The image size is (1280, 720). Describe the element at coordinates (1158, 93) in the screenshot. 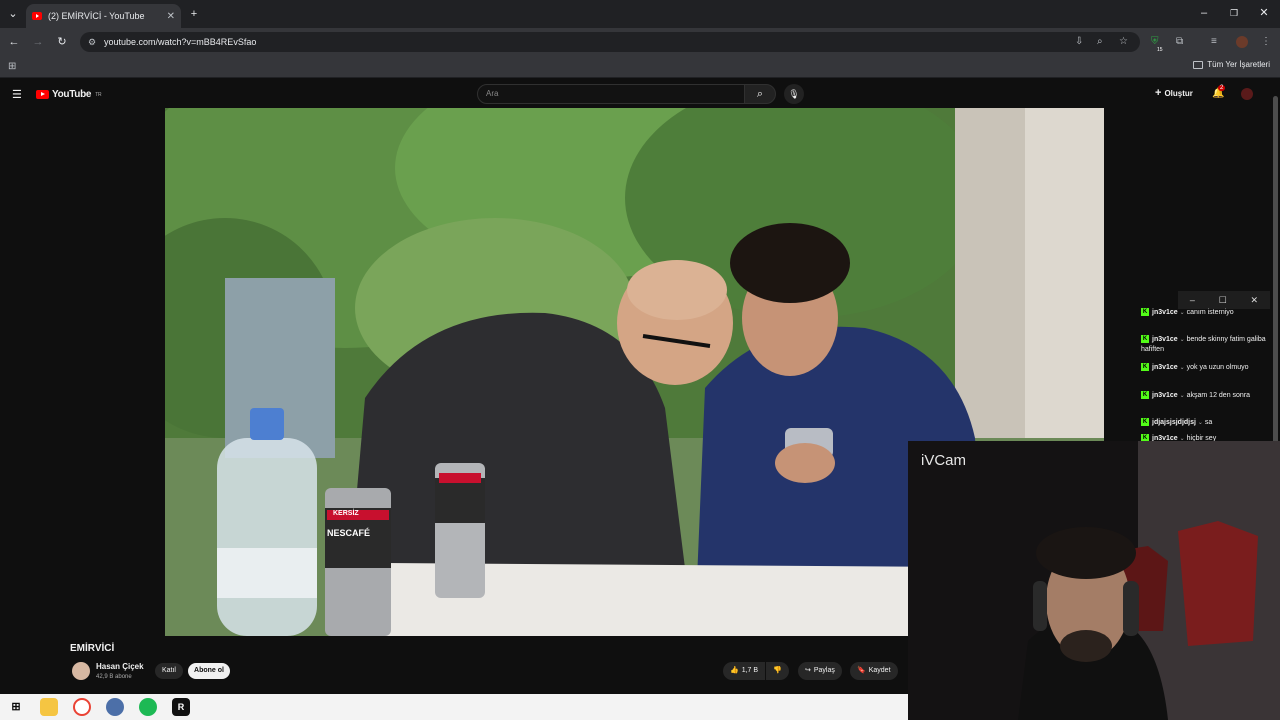

I see `plus-icon: +` at that location.